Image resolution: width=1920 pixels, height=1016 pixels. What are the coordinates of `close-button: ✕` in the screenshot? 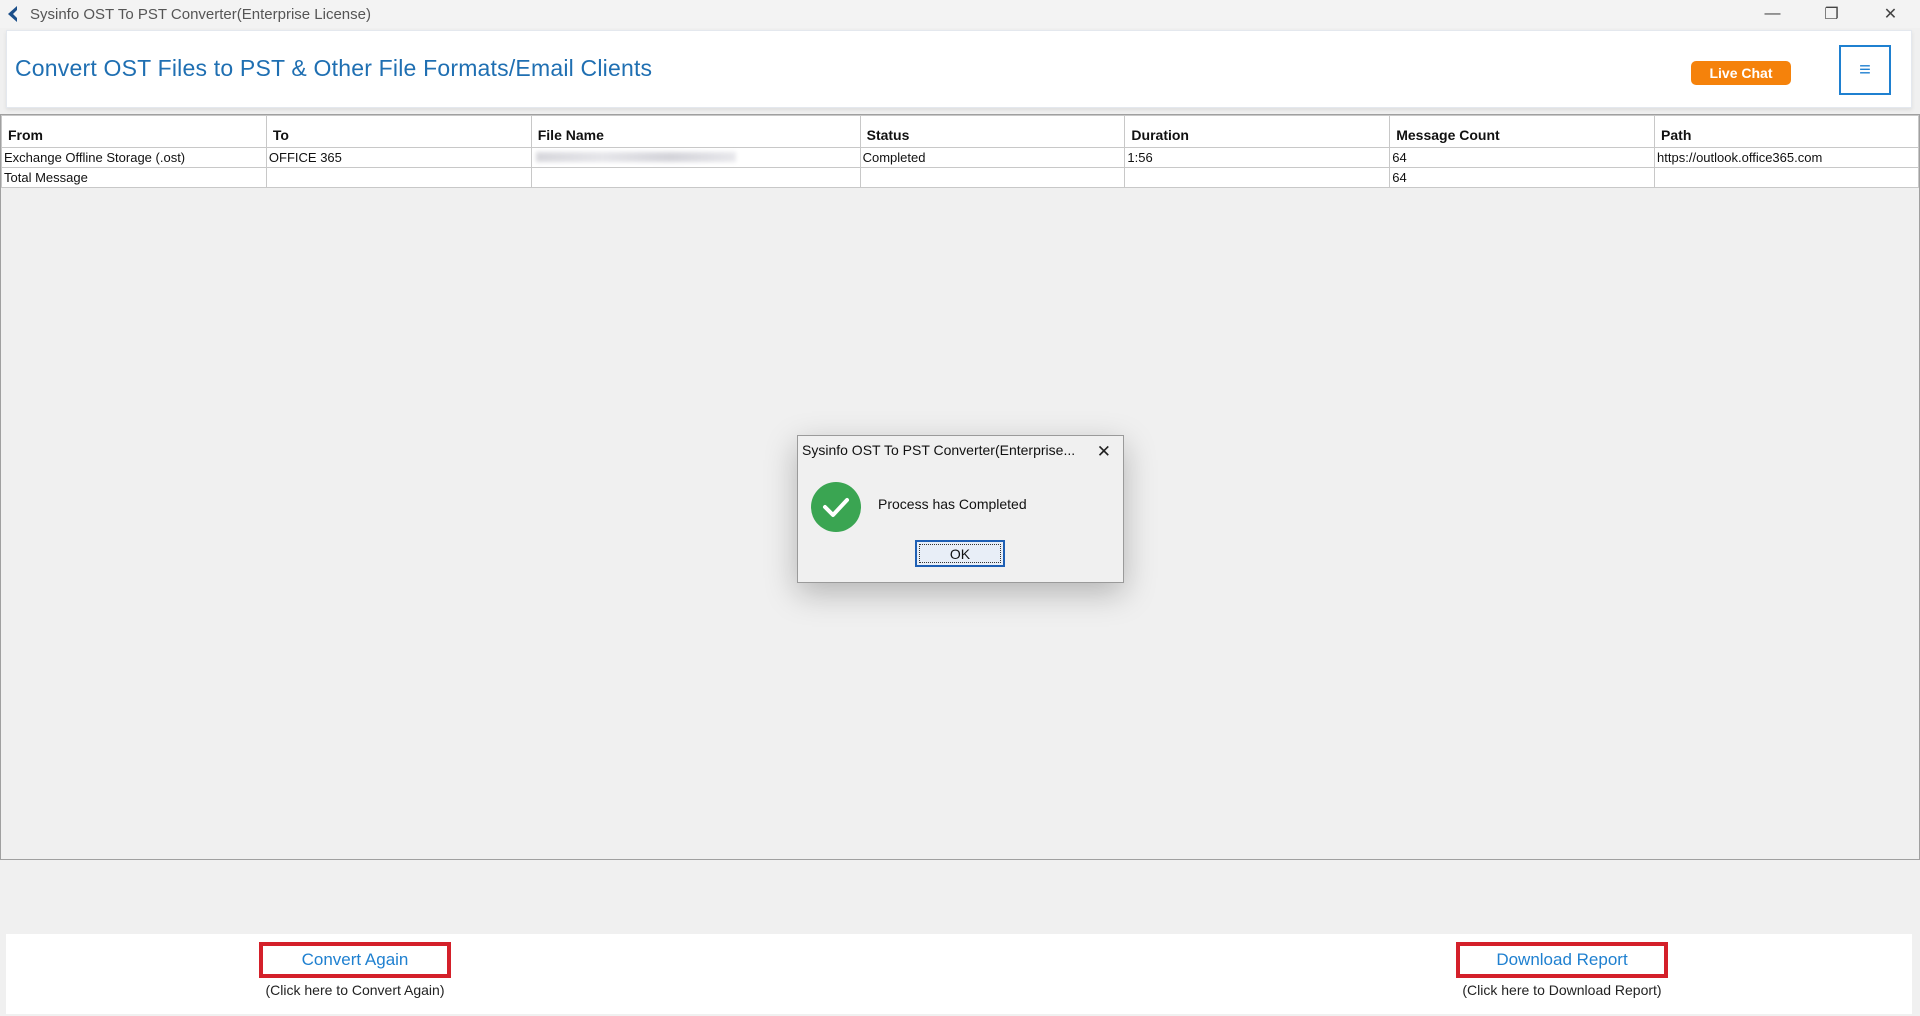 It's located at (1890, 14).